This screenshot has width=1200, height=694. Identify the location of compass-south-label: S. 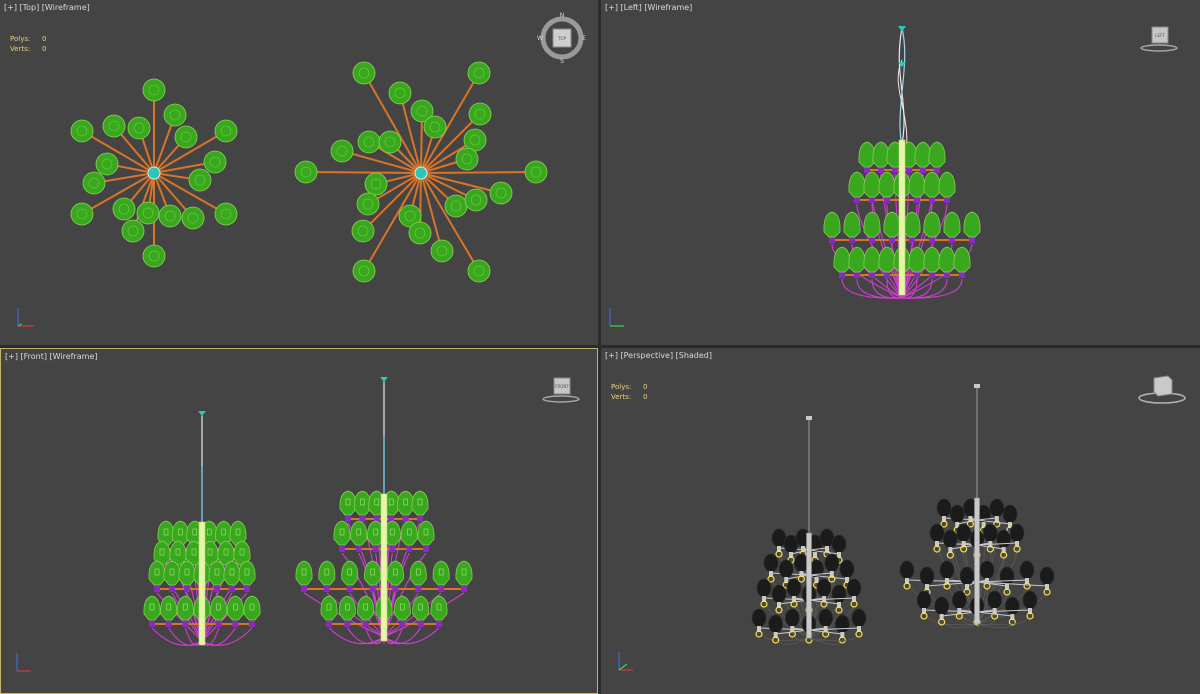
(562, 61).